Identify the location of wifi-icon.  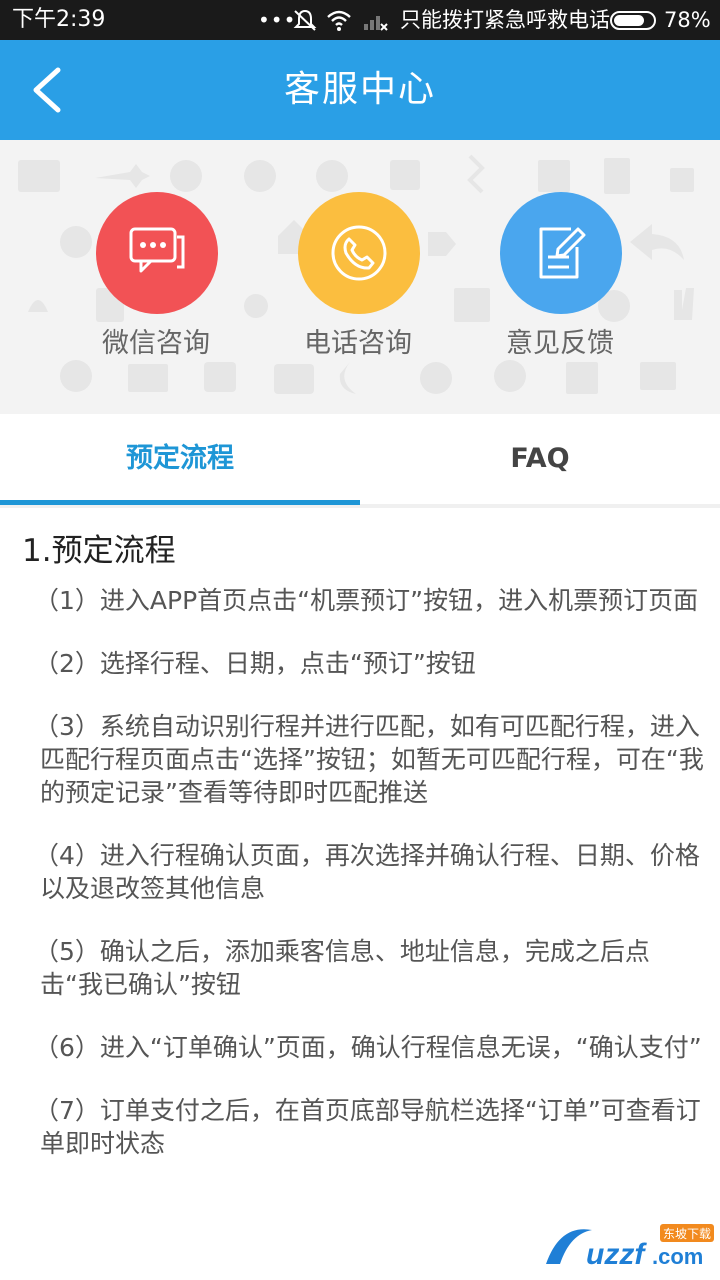
(339, 20).